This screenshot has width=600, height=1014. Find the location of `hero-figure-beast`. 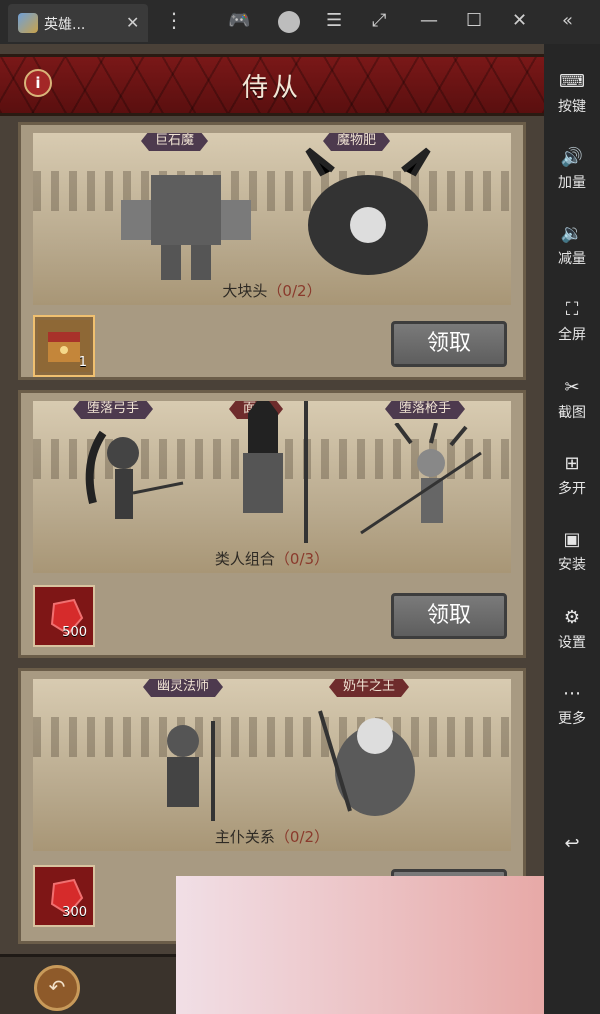

hero-figure-beast is located at coordinates (368, 211).